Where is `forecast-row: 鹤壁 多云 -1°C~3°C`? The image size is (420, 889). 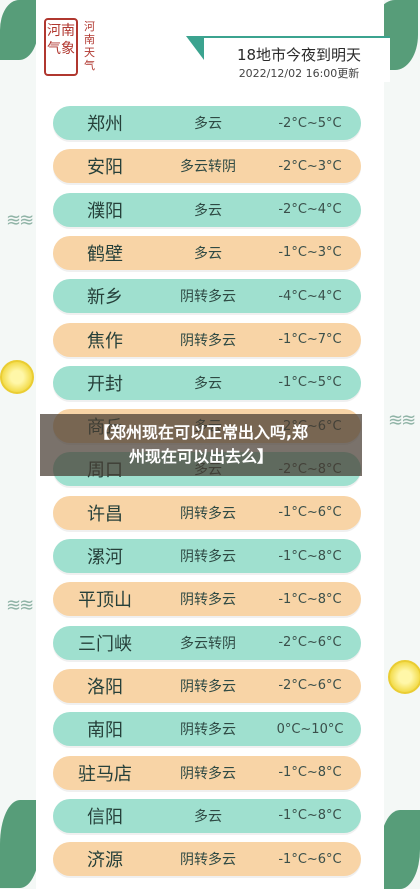 forecast-row: 鹤壁 多云 -1°C~3°C is located at coordinates (207, 252).